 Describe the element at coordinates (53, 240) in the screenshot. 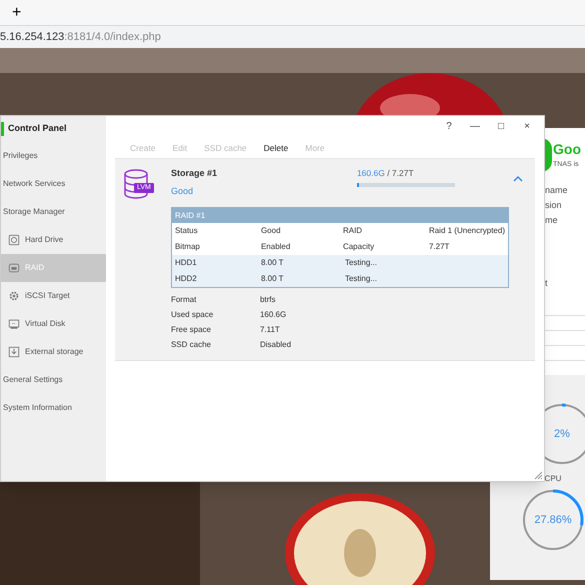

I see `sidebar-item: Hard Drive` at that location.